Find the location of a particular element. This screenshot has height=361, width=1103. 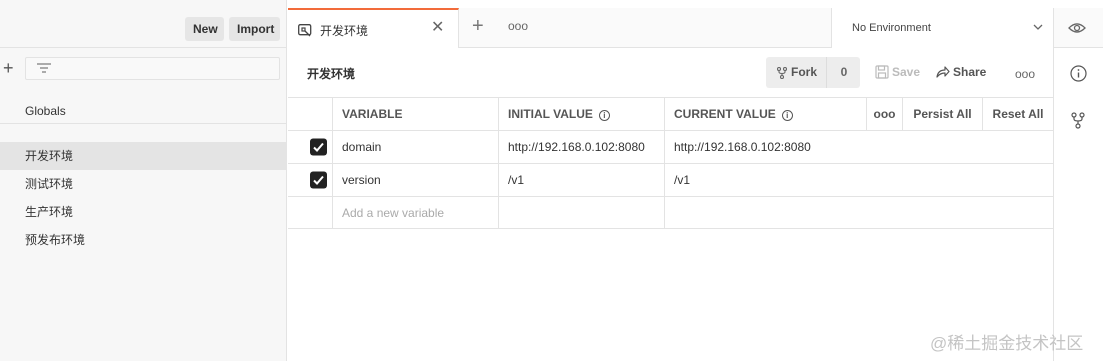

eye-icon is located at coordinates (1077, 28).